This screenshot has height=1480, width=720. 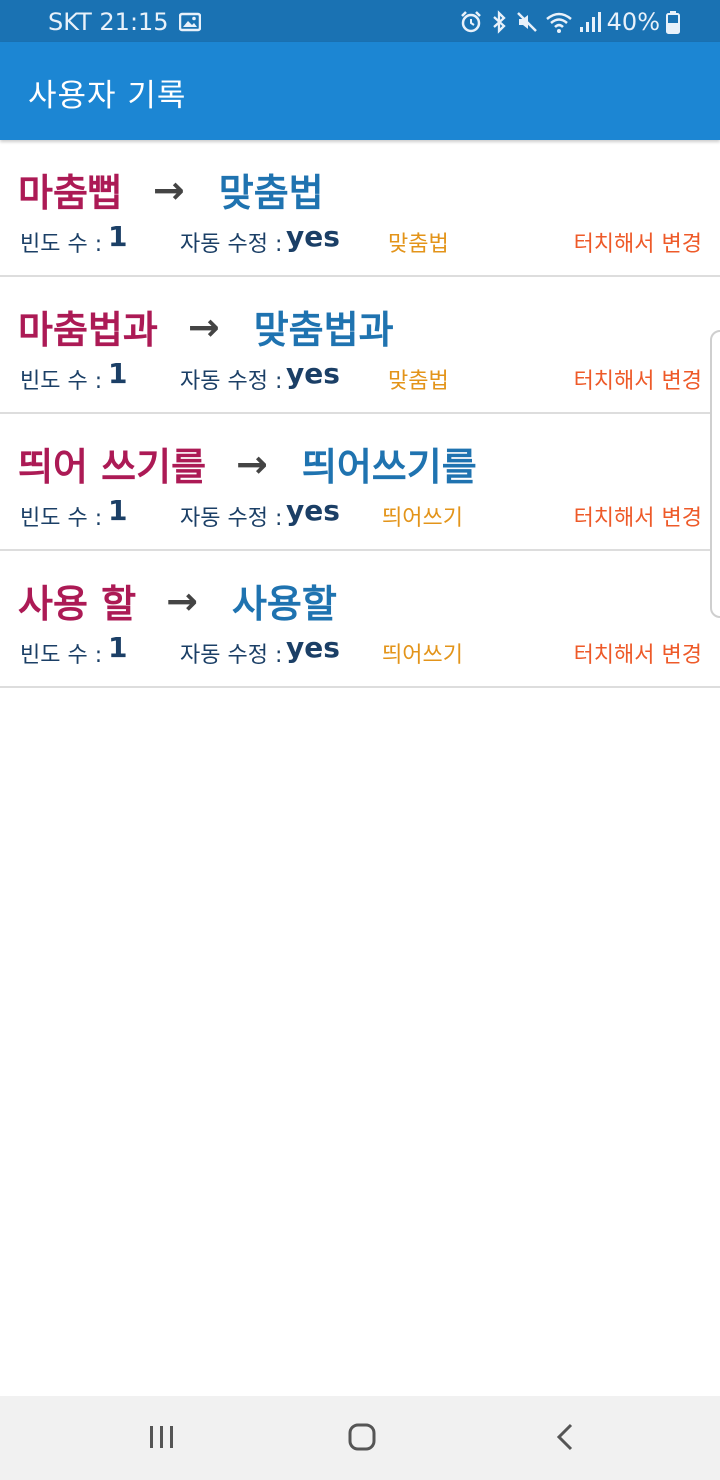 What do you see at coordinates (107, 96) in the screenshot?
I see `page-title: 사용자 기록` at bounding box center [107, 96].